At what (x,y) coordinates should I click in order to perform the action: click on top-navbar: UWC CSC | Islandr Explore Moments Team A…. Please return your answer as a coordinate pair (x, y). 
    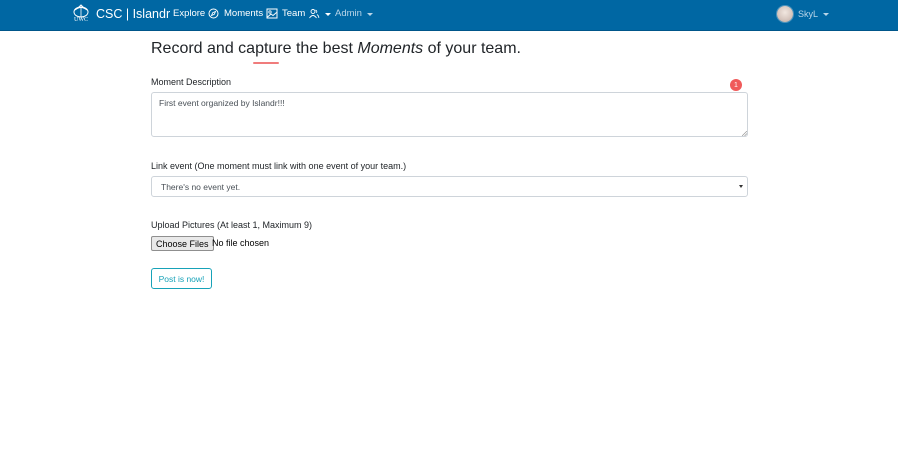
    Looking at the image, I should click on (449, 15).